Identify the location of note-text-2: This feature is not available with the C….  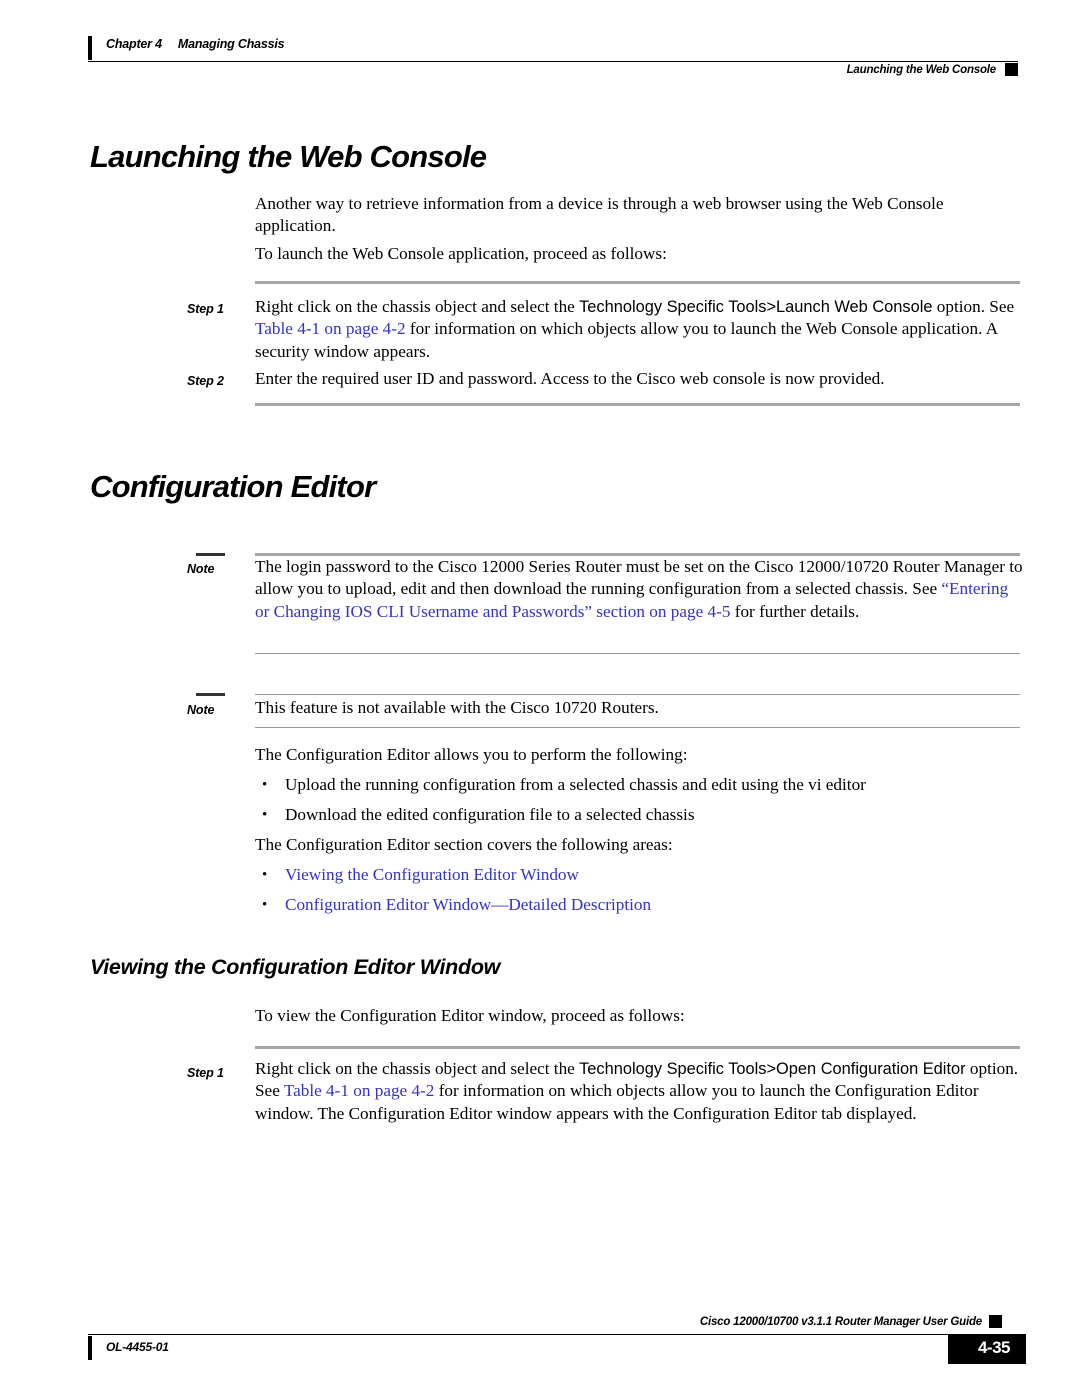
(457, 707).